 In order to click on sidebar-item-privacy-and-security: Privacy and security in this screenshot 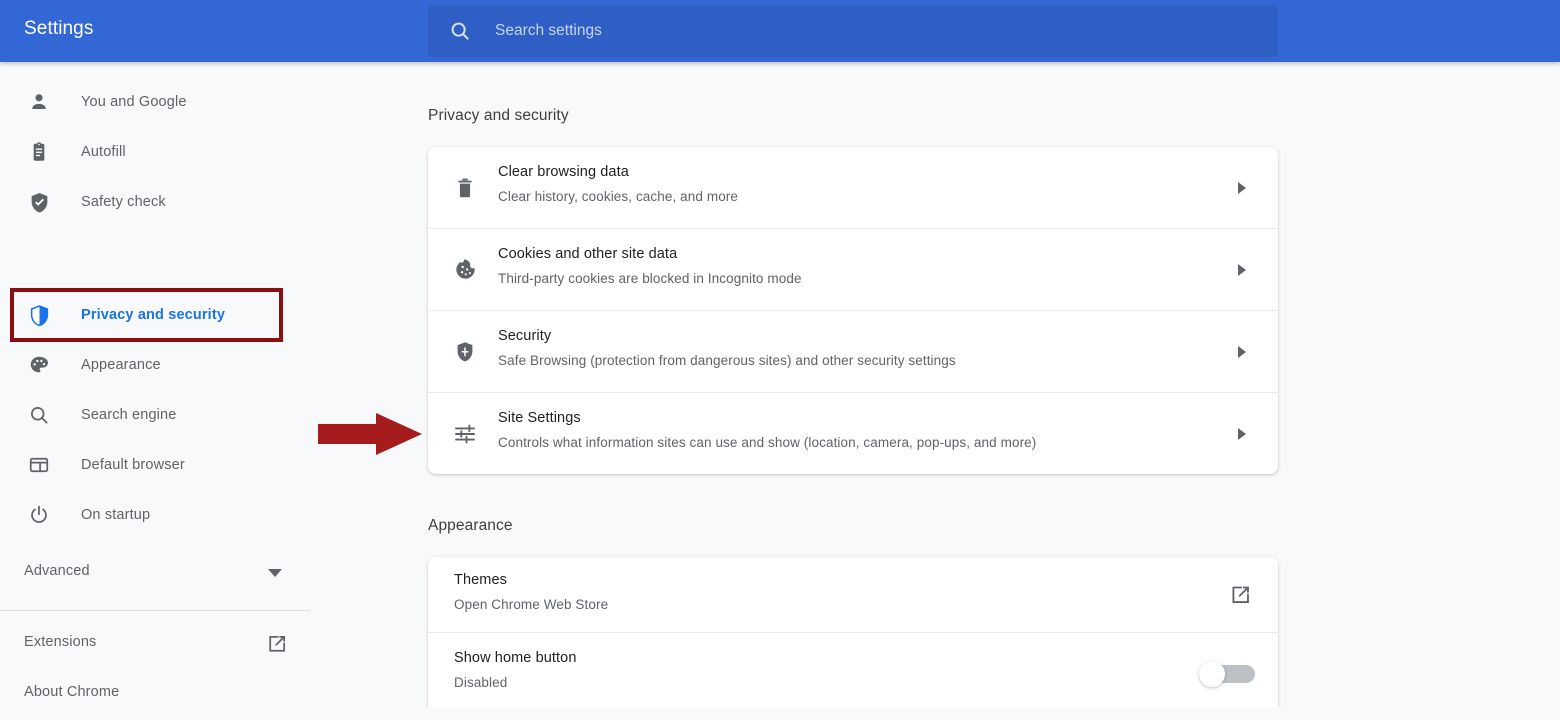, I will do `click(155, 315)`.